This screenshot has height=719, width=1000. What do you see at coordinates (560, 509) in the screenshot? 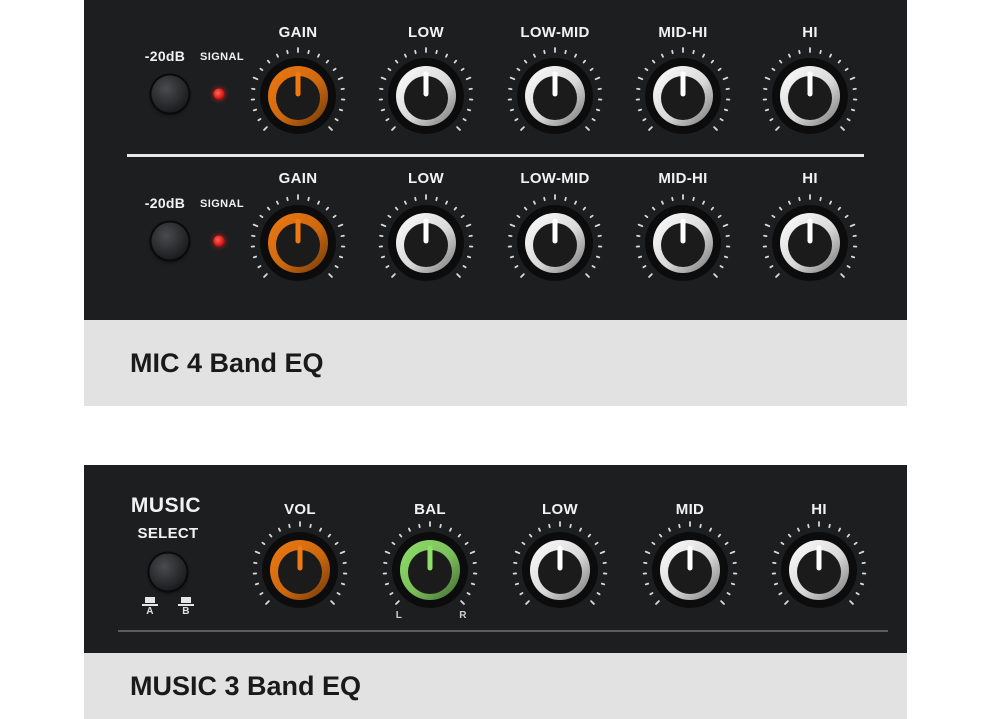
I see `knob-label-low: LOW` at bounding box center [560, 509].